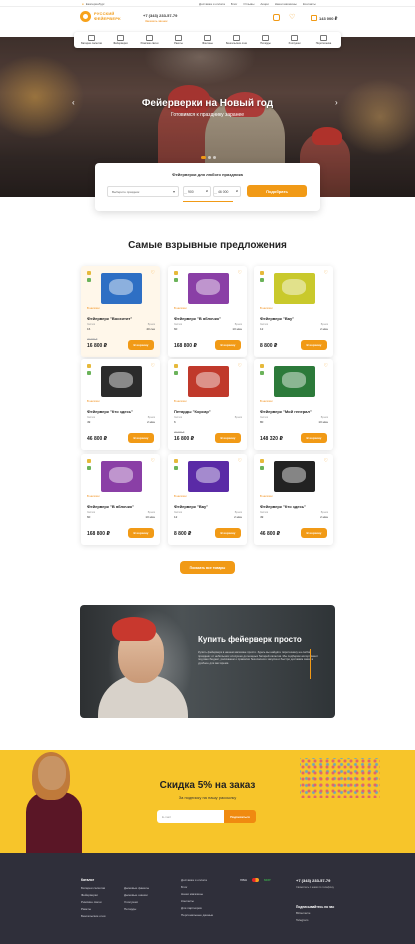 The width and height of the screenshot is (415, 944). I want to click on heart-icon: ♡, so click(292, 17).